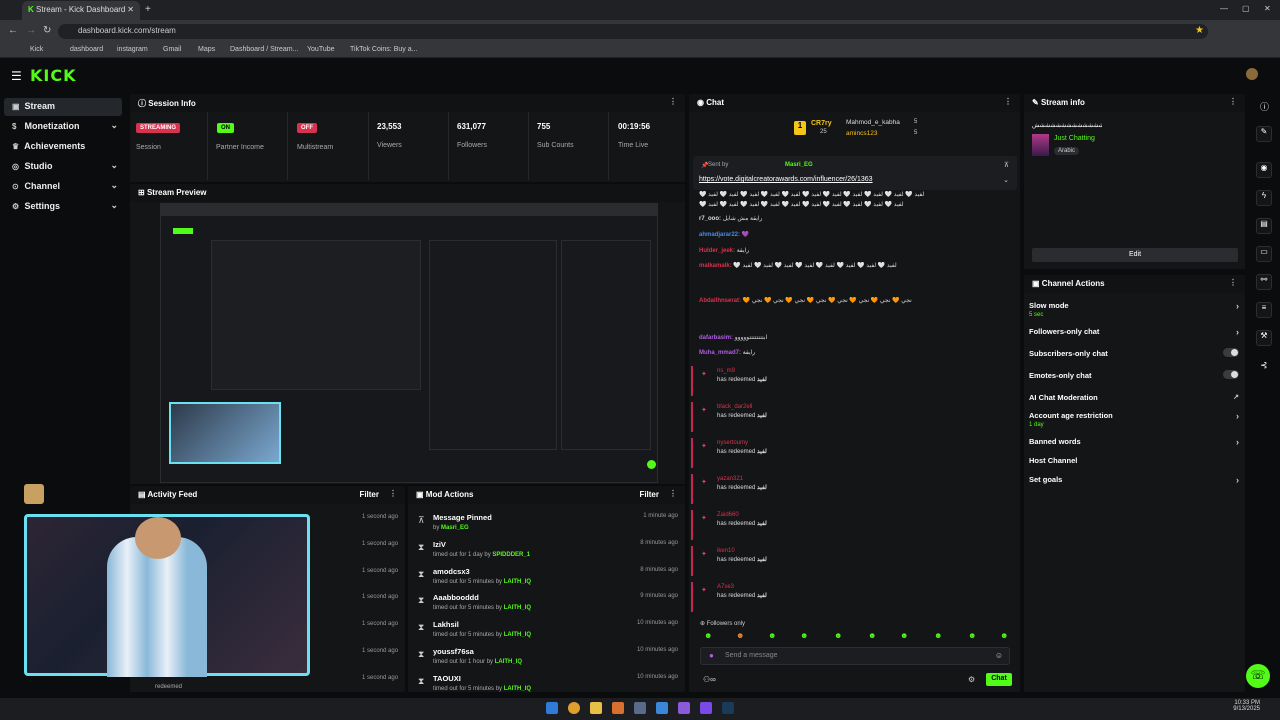  Describe the element at coordinates (1258, 676) in the screenshot. I see `help-chat-icon: ☏` at that location.